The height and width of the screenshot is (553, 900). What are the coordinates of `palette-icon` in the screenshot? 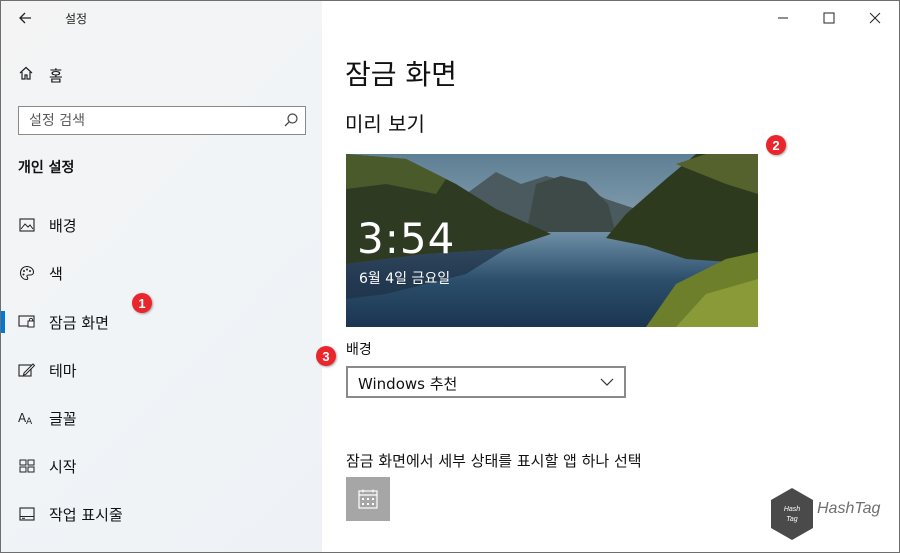 It's located at (27, 273).